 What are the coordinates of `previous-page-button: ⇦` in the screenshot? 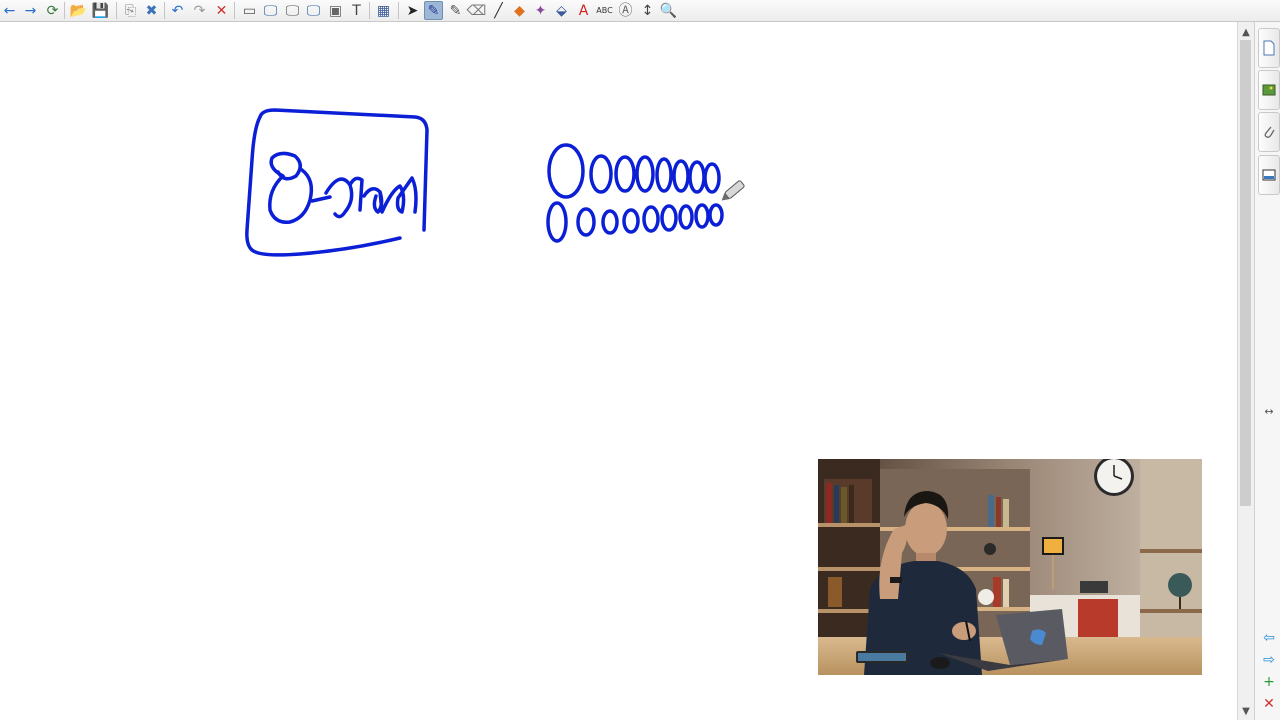 It's located at (1269, 638).